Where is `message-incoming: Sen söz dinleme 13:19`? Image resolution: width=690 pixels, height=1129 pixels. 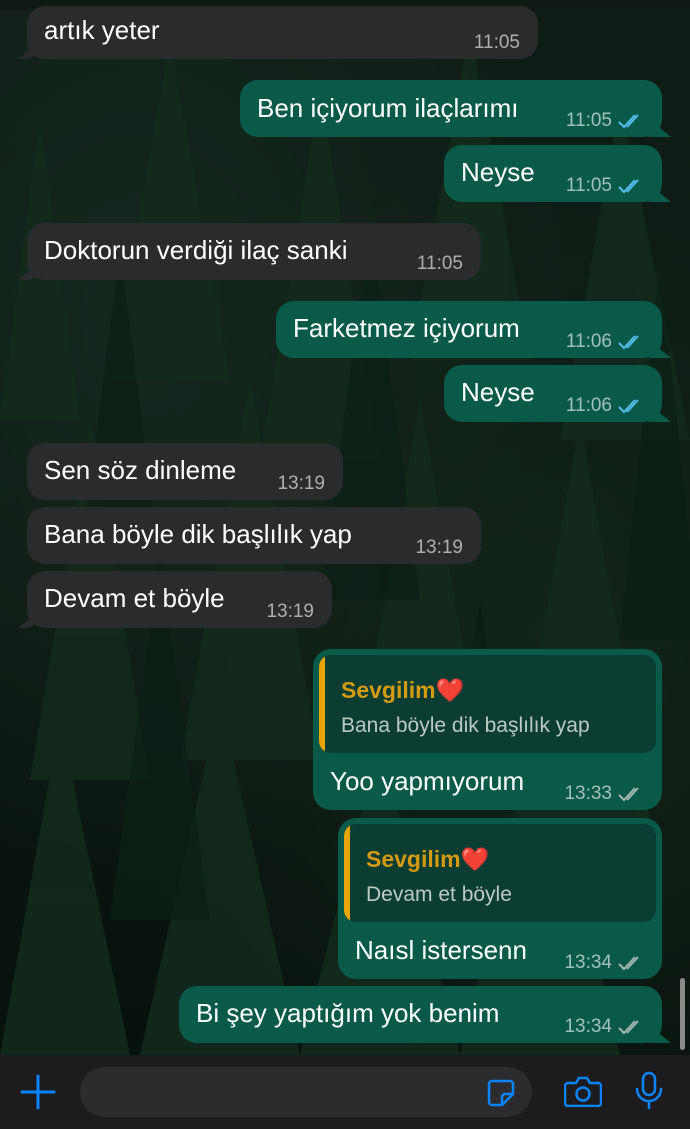 message-incoming: Sen söz dinleme 13:19 is located at coordinates (185, 471).